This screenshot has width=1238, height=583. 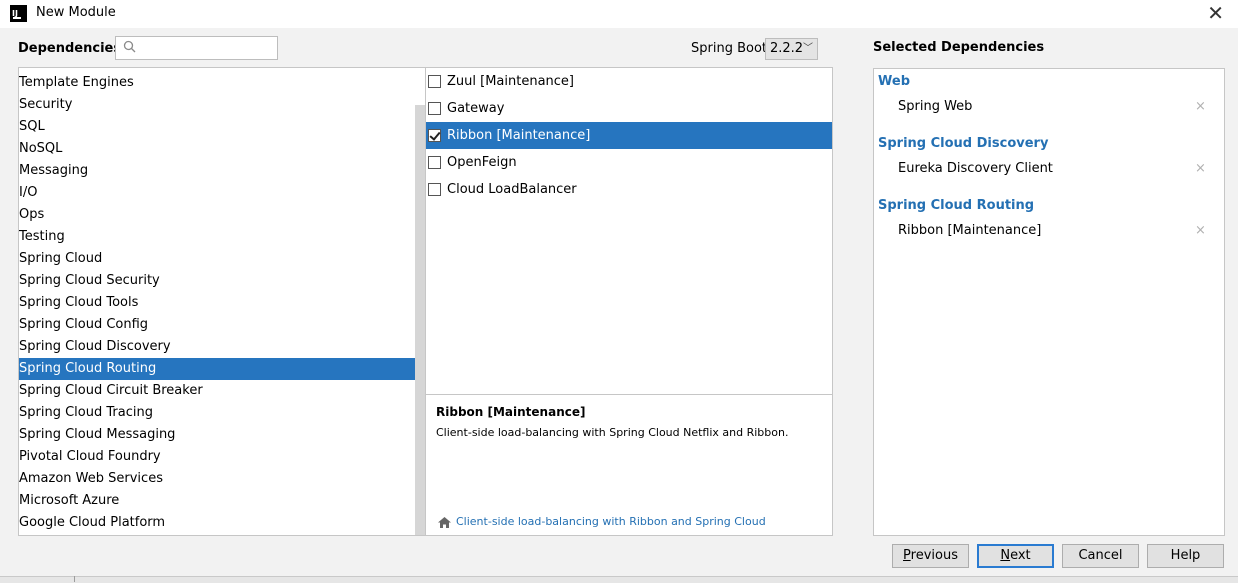 What do you see at coordinates (975, 168) in the screenshot?
I see `selected-dependency-item: Eureka Discovery Client` at bounding box center [975, 168].